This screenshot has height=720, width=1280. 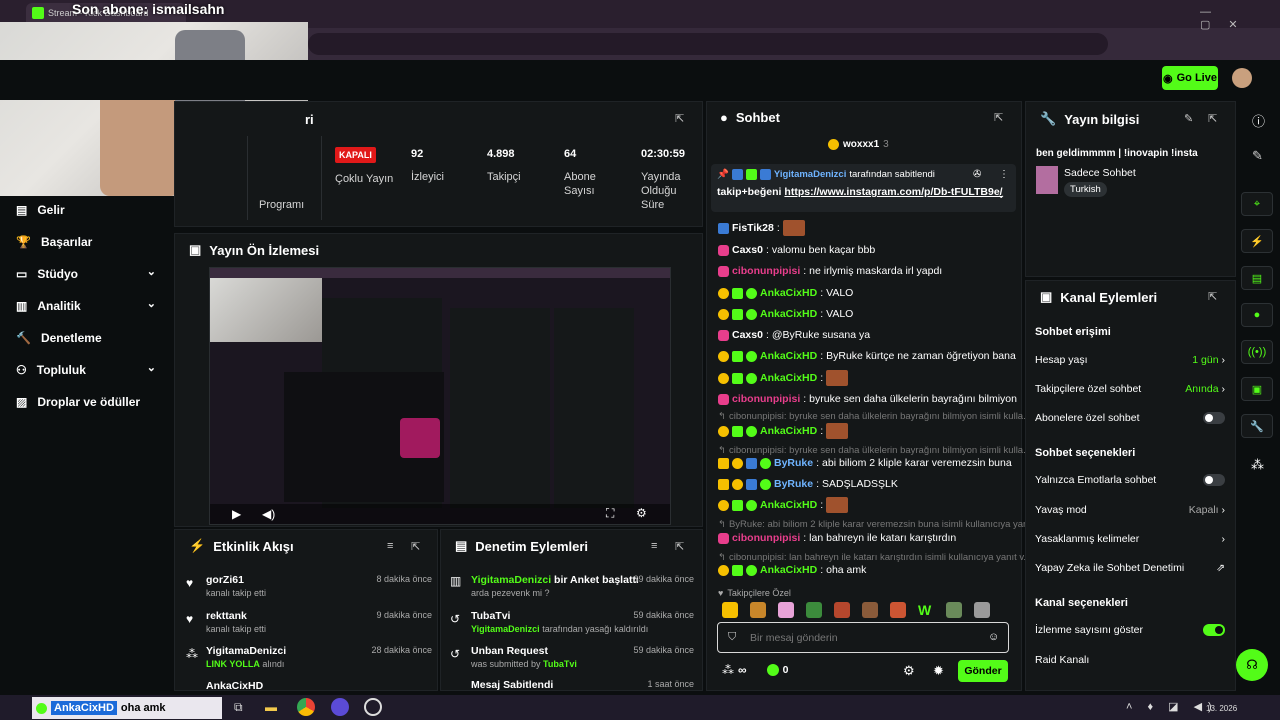 I want to click on section-title: Sohbet seçenekleri, so click(x=1085, y=453).